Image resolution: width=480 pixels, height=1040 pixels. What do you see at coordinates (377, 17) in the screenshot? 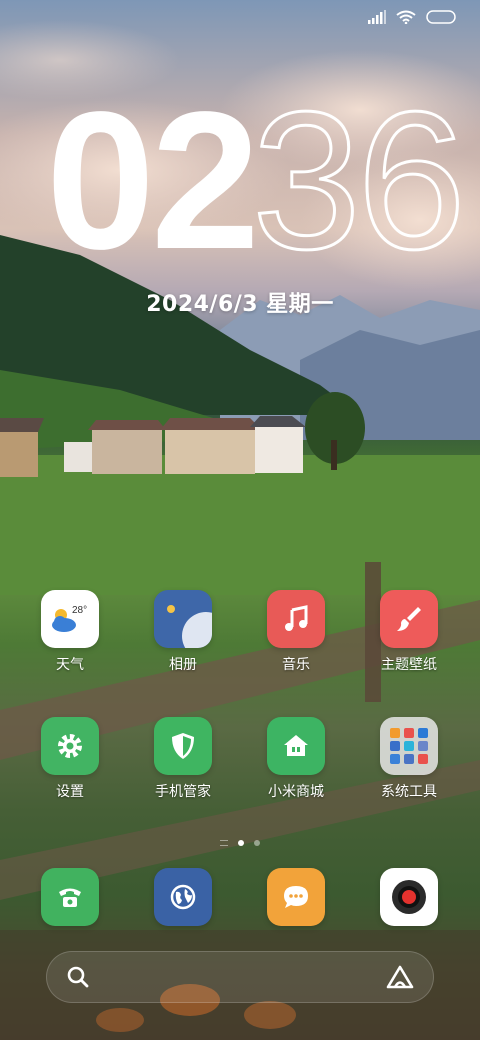
I see `signal-icon` at bounding box center [377, 17].